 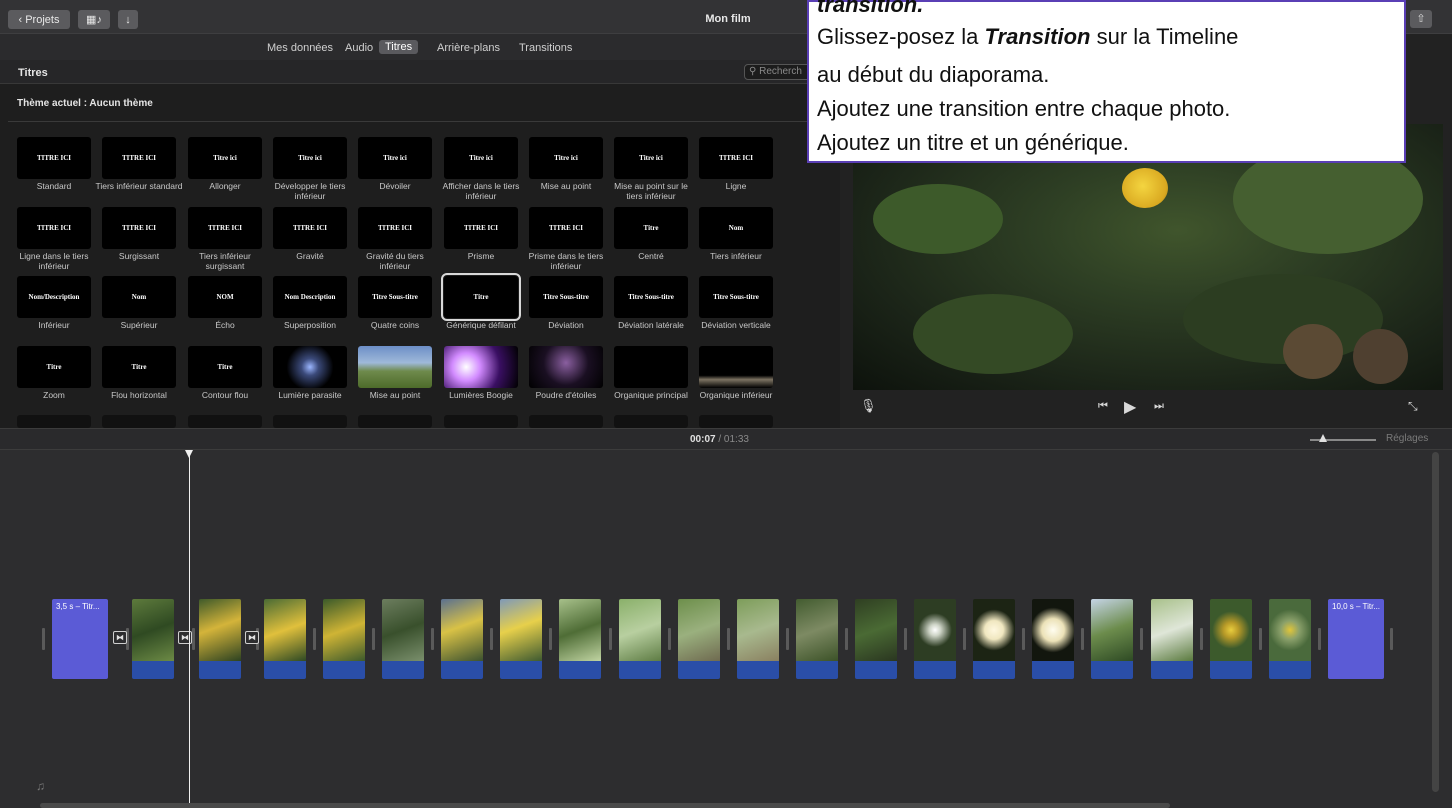 What do you see at coordinates (189, 454) in the screenshot?
I see `playhead-handle` at bounding box center [189, 454].